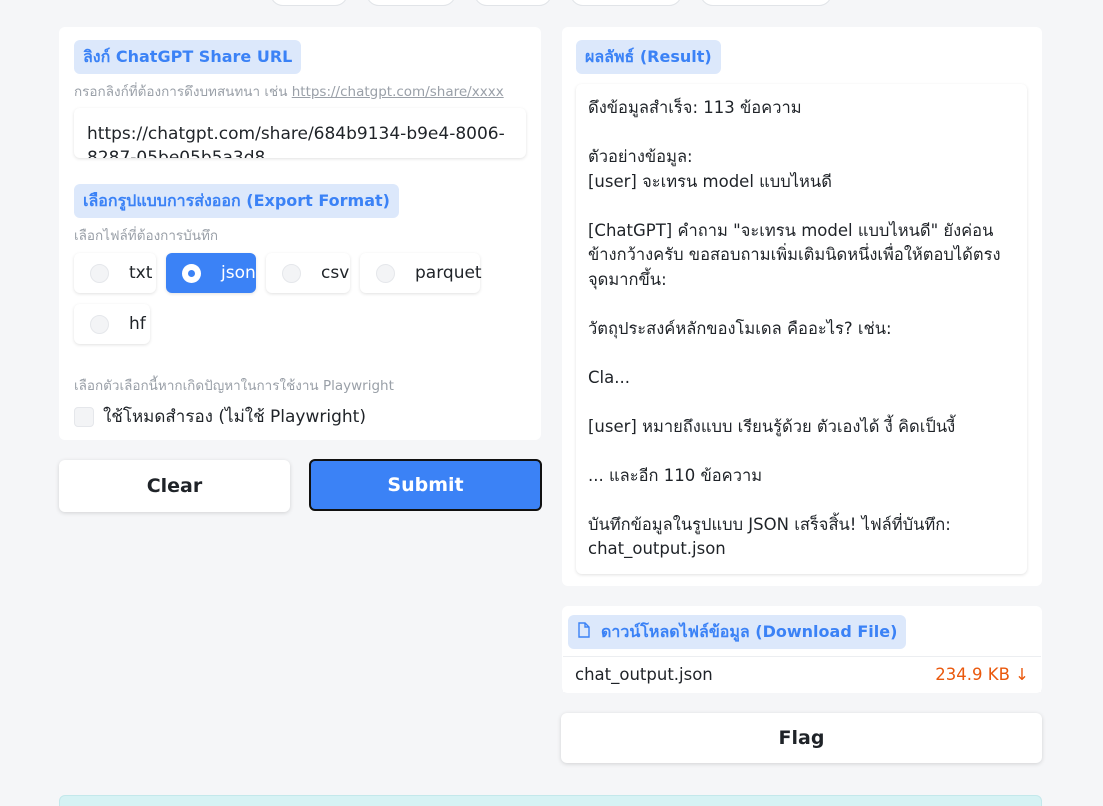 The image size is (1103, 806). I want to click on download-arrow-icon: ↓, so click(1022, 674).